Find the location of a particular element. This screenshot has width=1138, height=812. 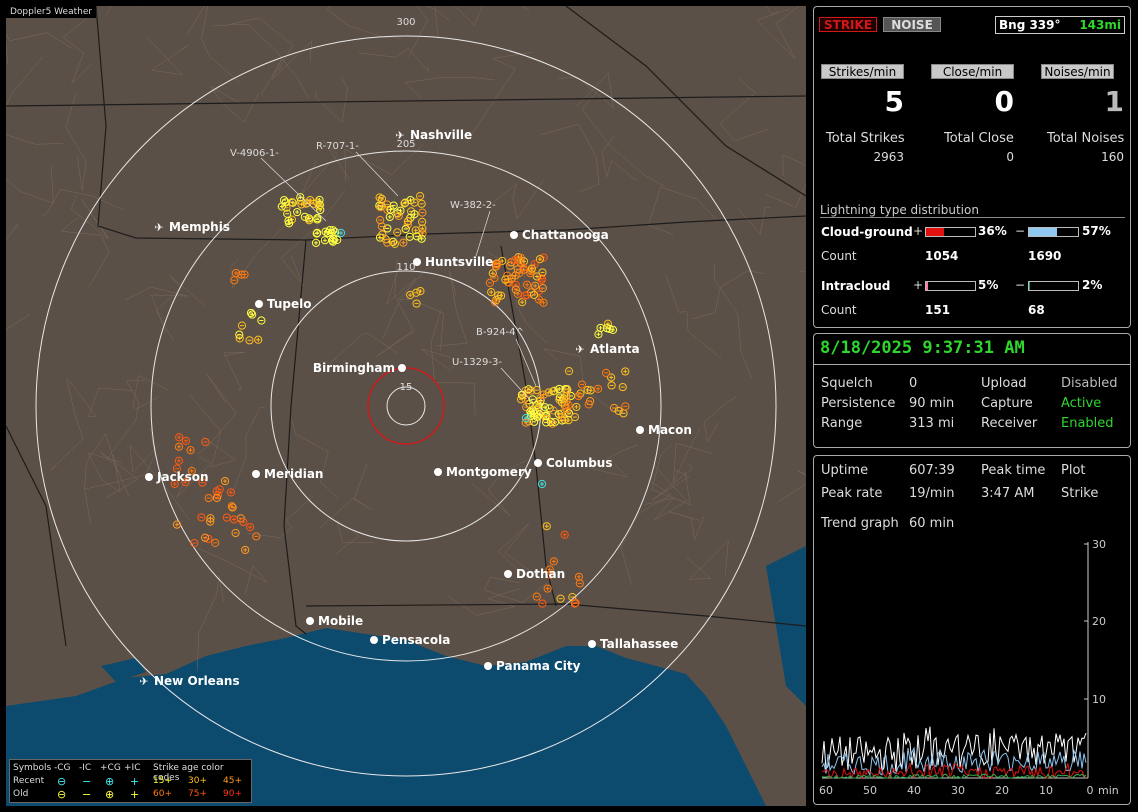

receiver-label: Receiver is located at coordinates (1009, 423).